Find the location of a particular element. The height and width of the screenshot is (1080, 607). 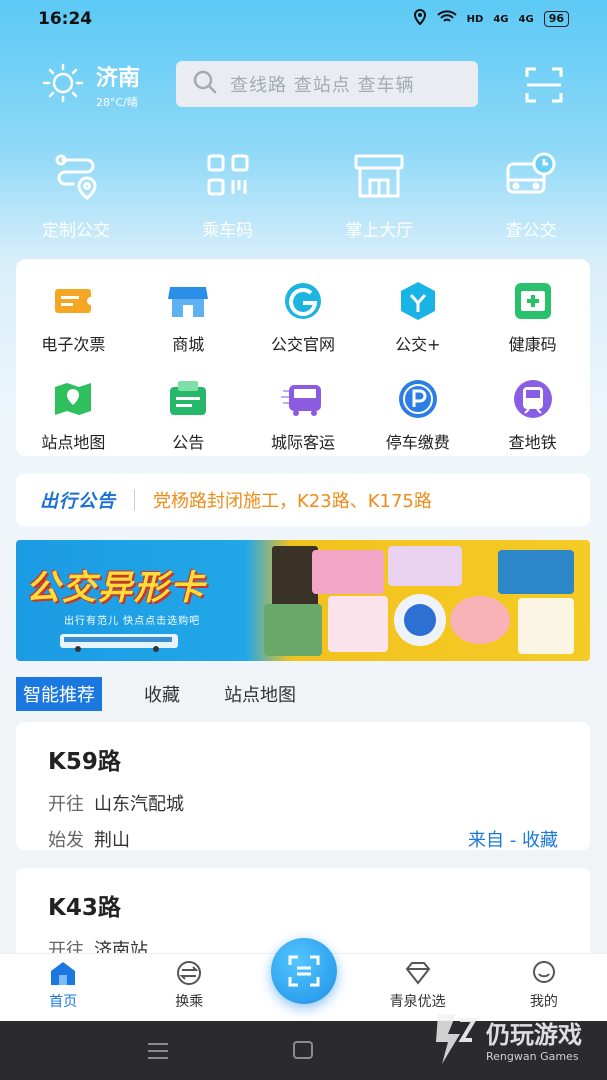

status-icons: HD 4G 4G 96 is located at coordinates (491, 18).